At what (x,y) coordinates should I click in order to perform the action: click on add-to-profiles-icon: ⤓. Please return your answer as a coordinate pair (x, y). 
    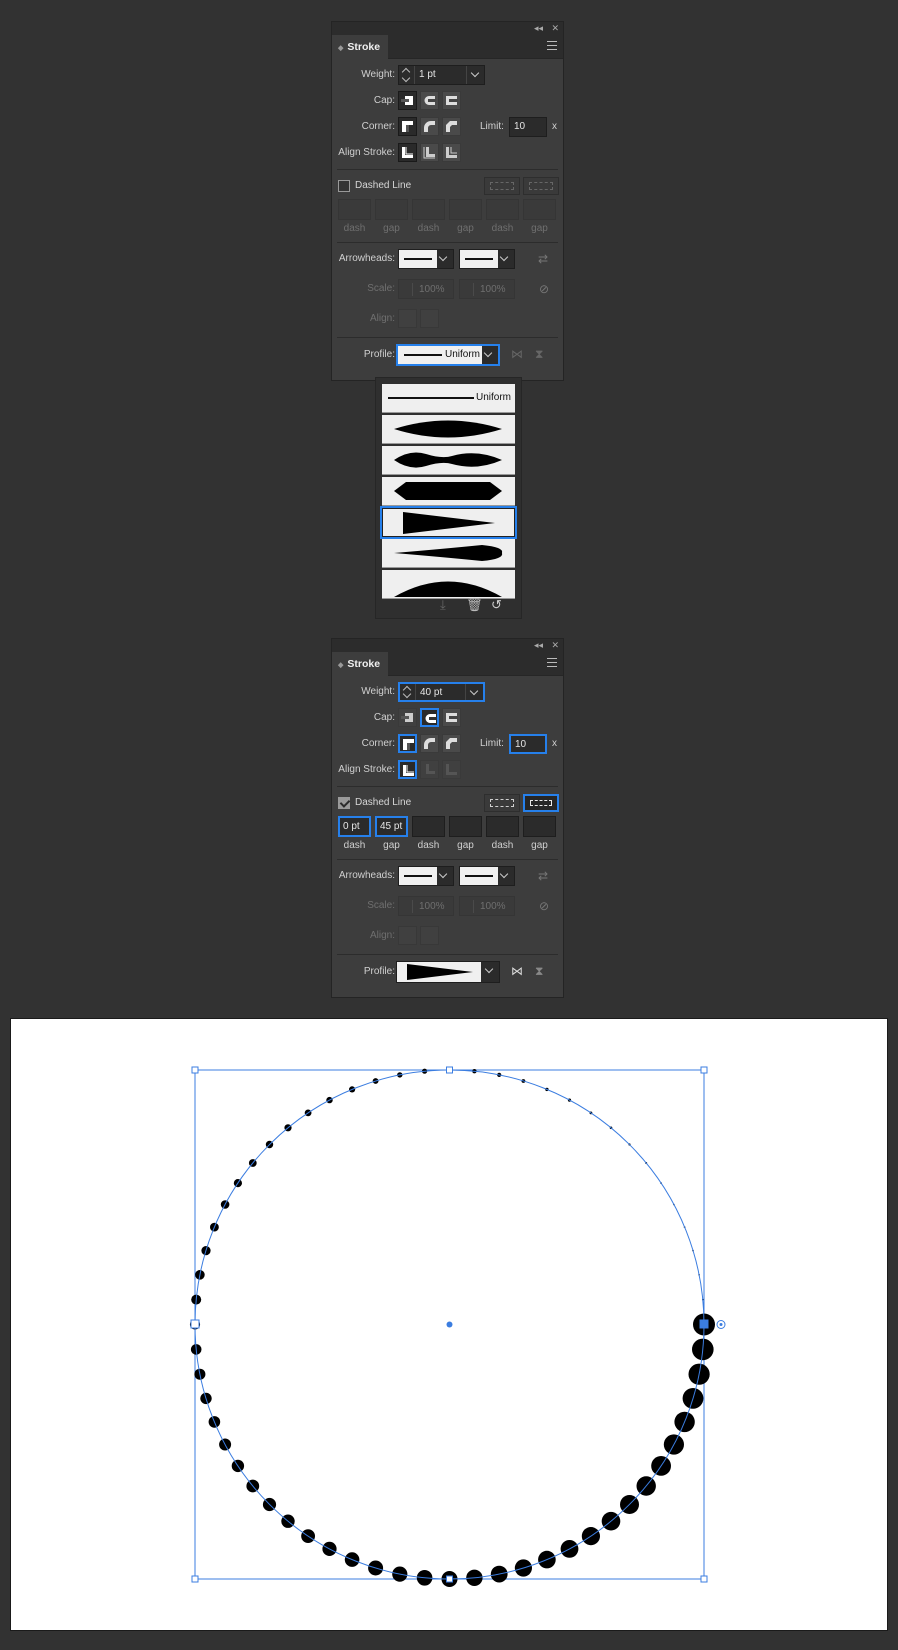
    Looking at the image, I should click on (443, 605).